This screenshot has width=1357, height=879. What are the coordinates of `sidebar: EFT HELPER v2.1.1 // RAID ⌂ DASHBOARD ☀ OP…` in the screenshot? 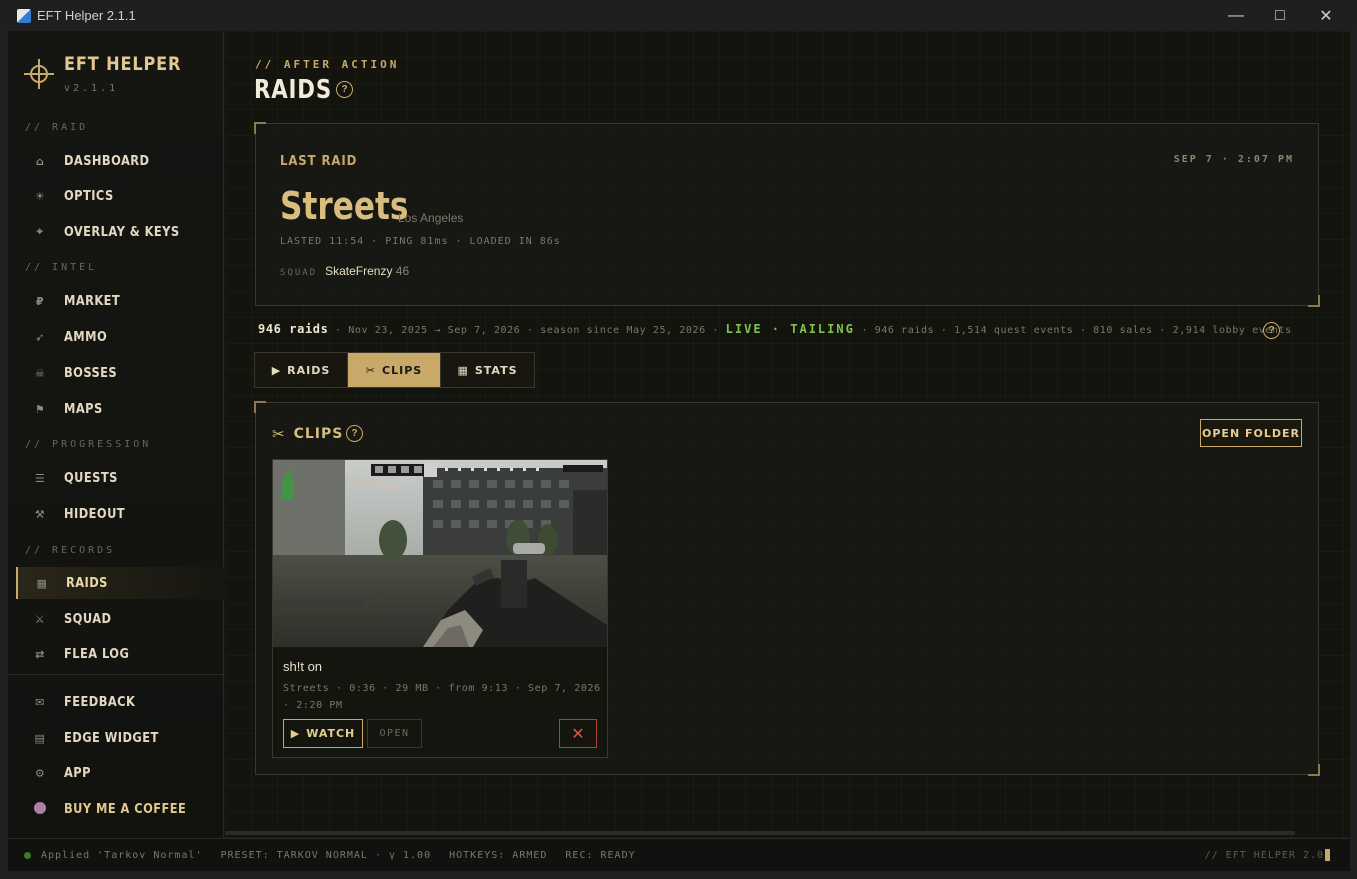 It's located at (116, 434).